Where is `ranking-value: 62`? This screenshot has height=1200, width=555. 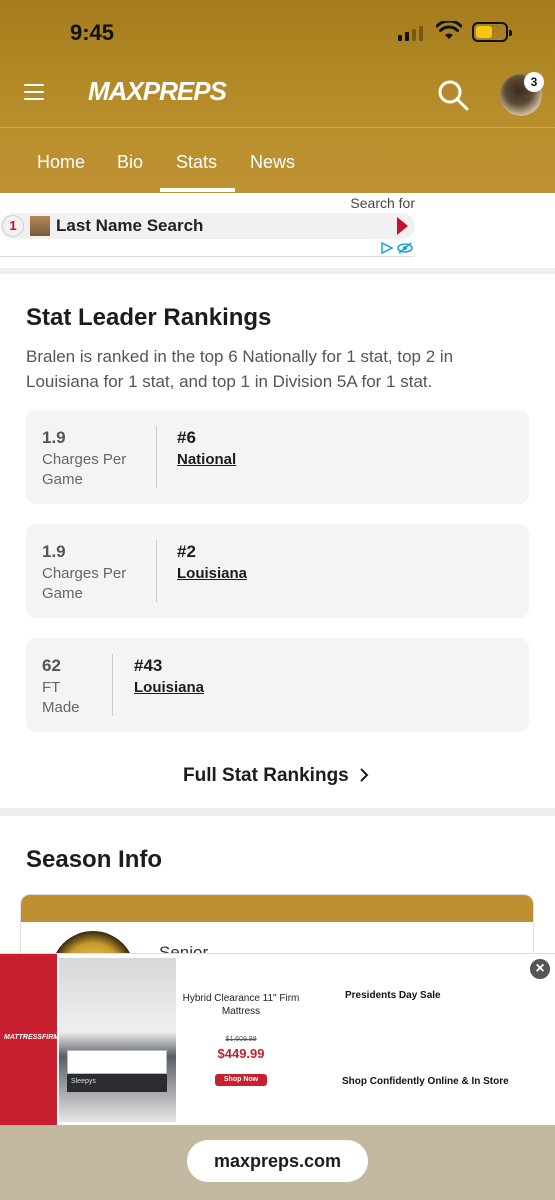
ranking-value: 62 is located at coordinates (51, 665).